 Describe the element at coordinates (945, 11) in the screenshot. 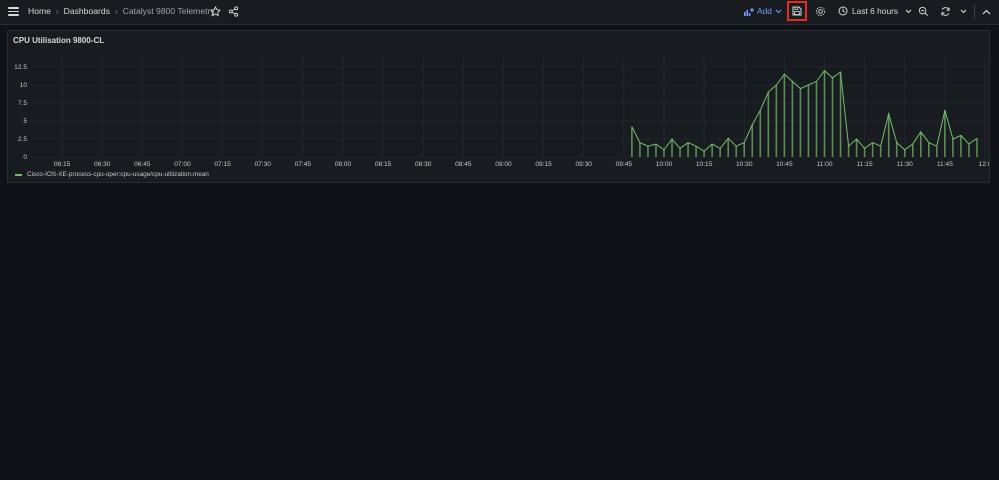

I see `refresh-icon` at that location.